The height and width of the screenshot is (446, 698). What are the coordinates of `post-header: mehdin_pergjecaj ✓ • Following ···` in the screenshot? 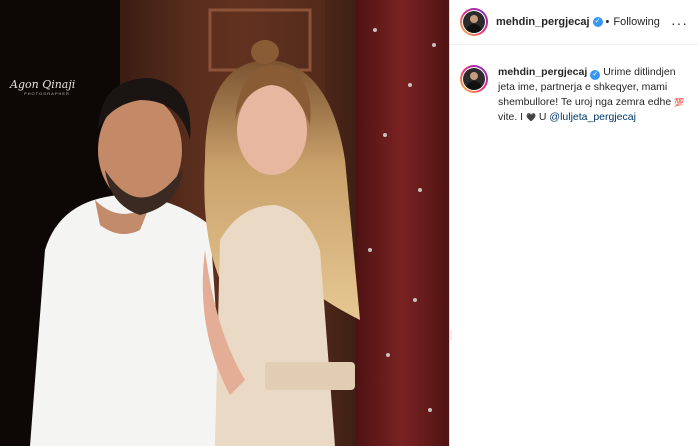 It's located at (574, 22).